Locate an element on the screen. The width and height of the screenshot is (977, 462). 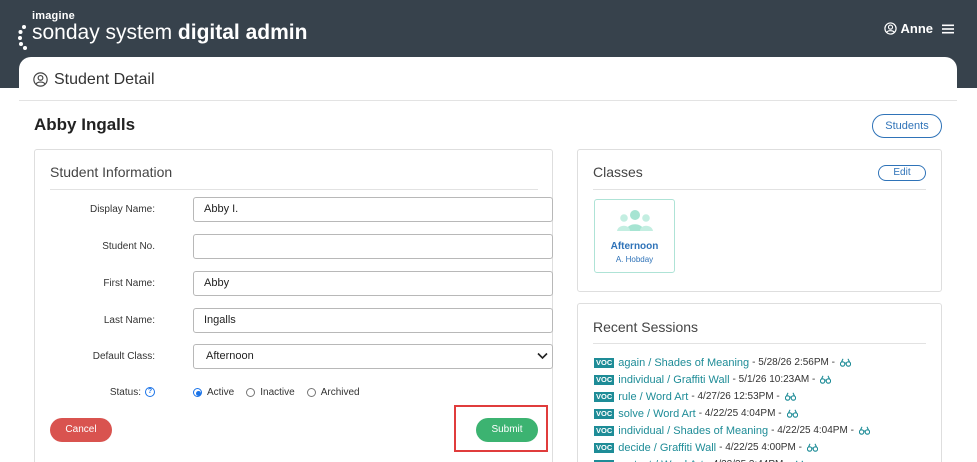
student-name-heading: Abby Ingalls is located at coordinates (85, 124).